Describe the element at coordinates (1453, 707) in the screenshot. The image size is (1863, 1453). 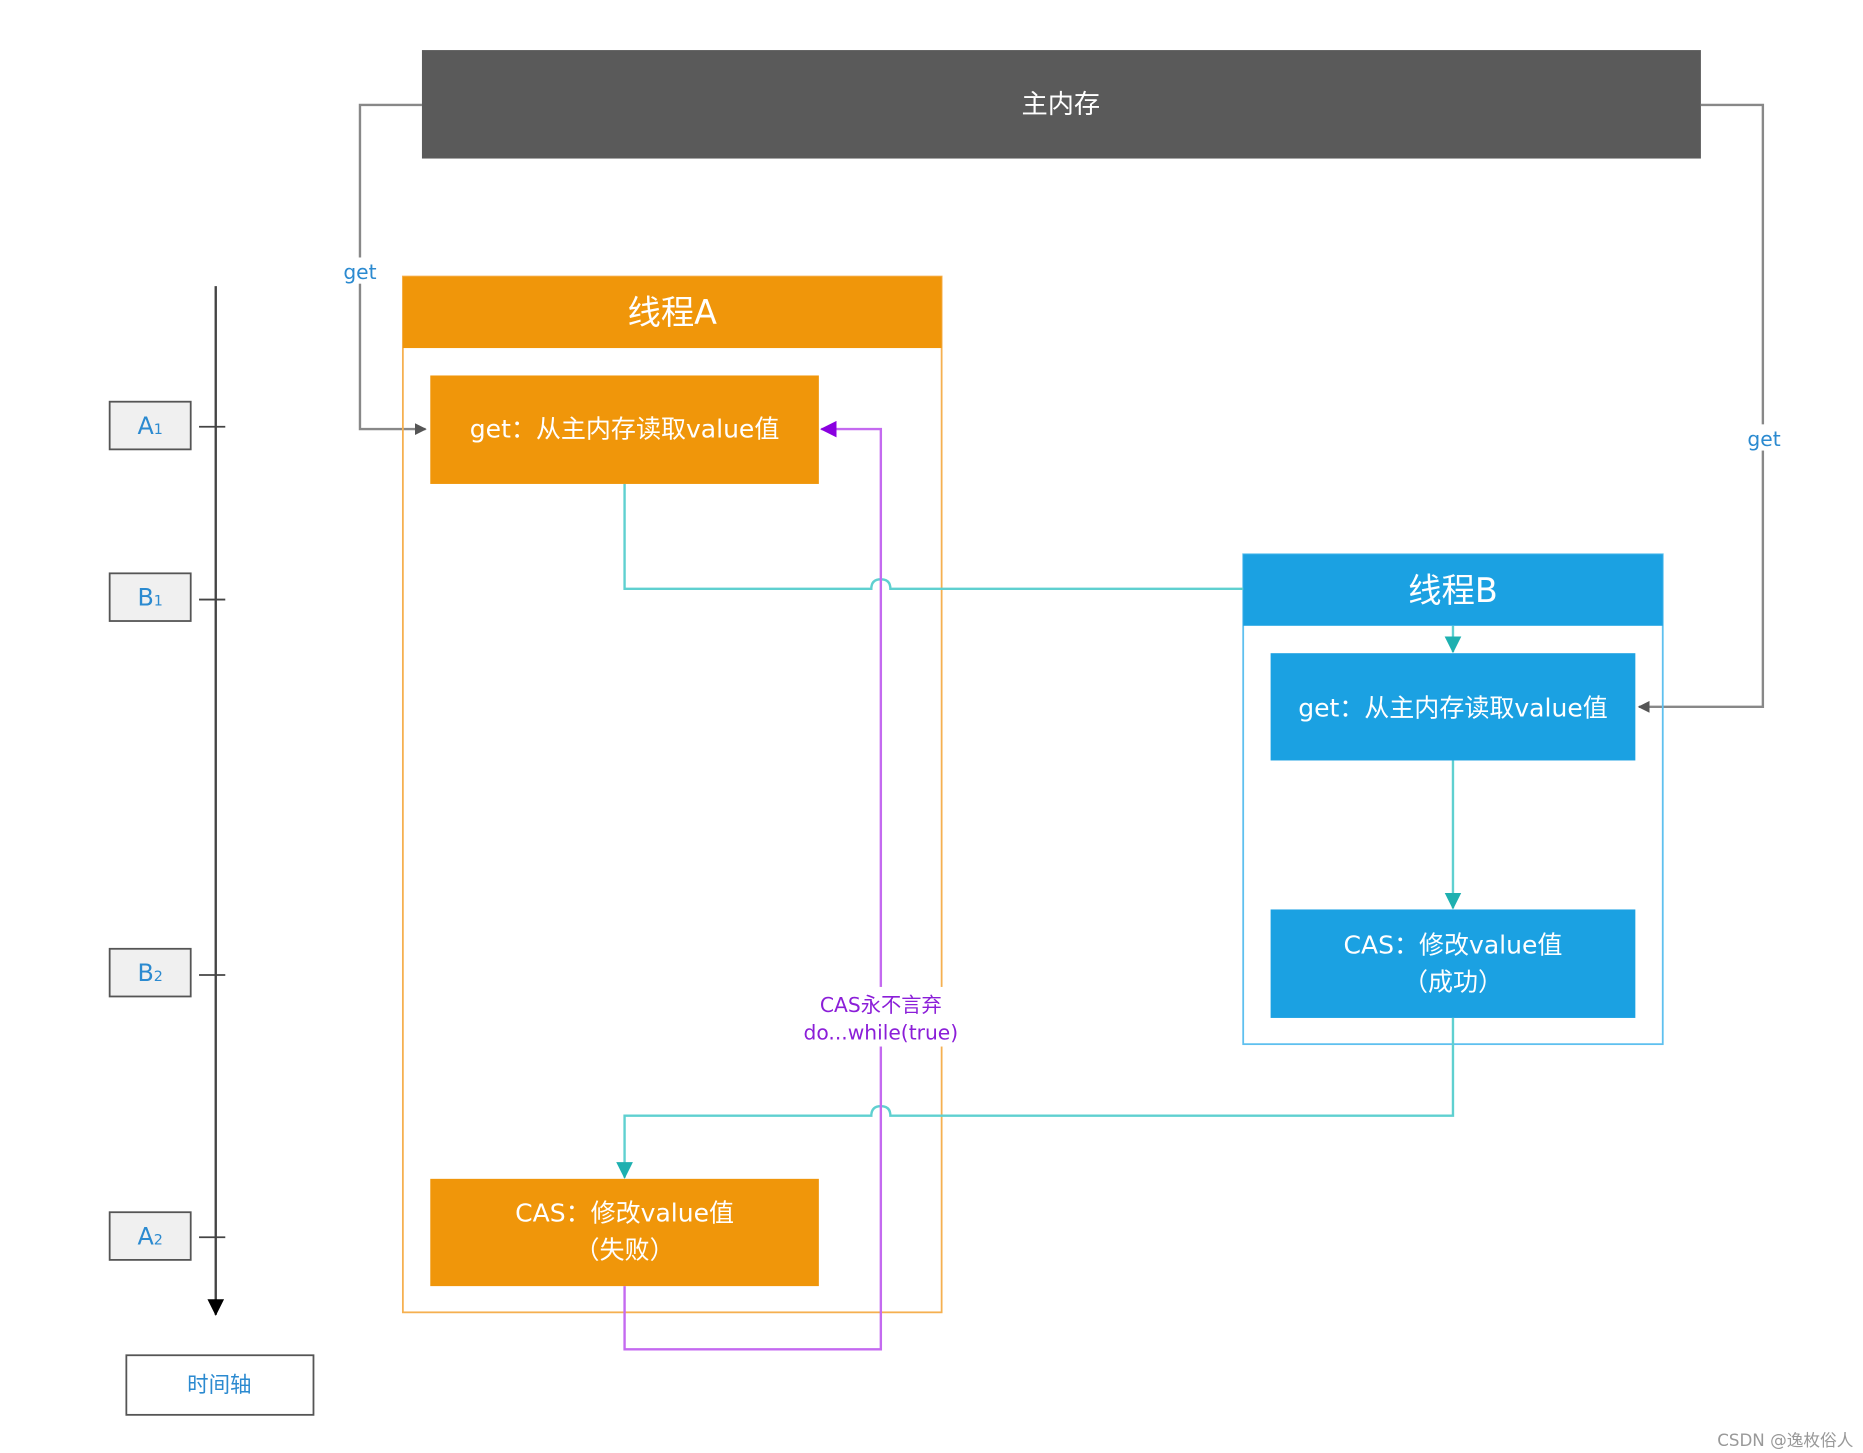
I see `thread-b-get-text: get：从主内存读取value值` at that location.